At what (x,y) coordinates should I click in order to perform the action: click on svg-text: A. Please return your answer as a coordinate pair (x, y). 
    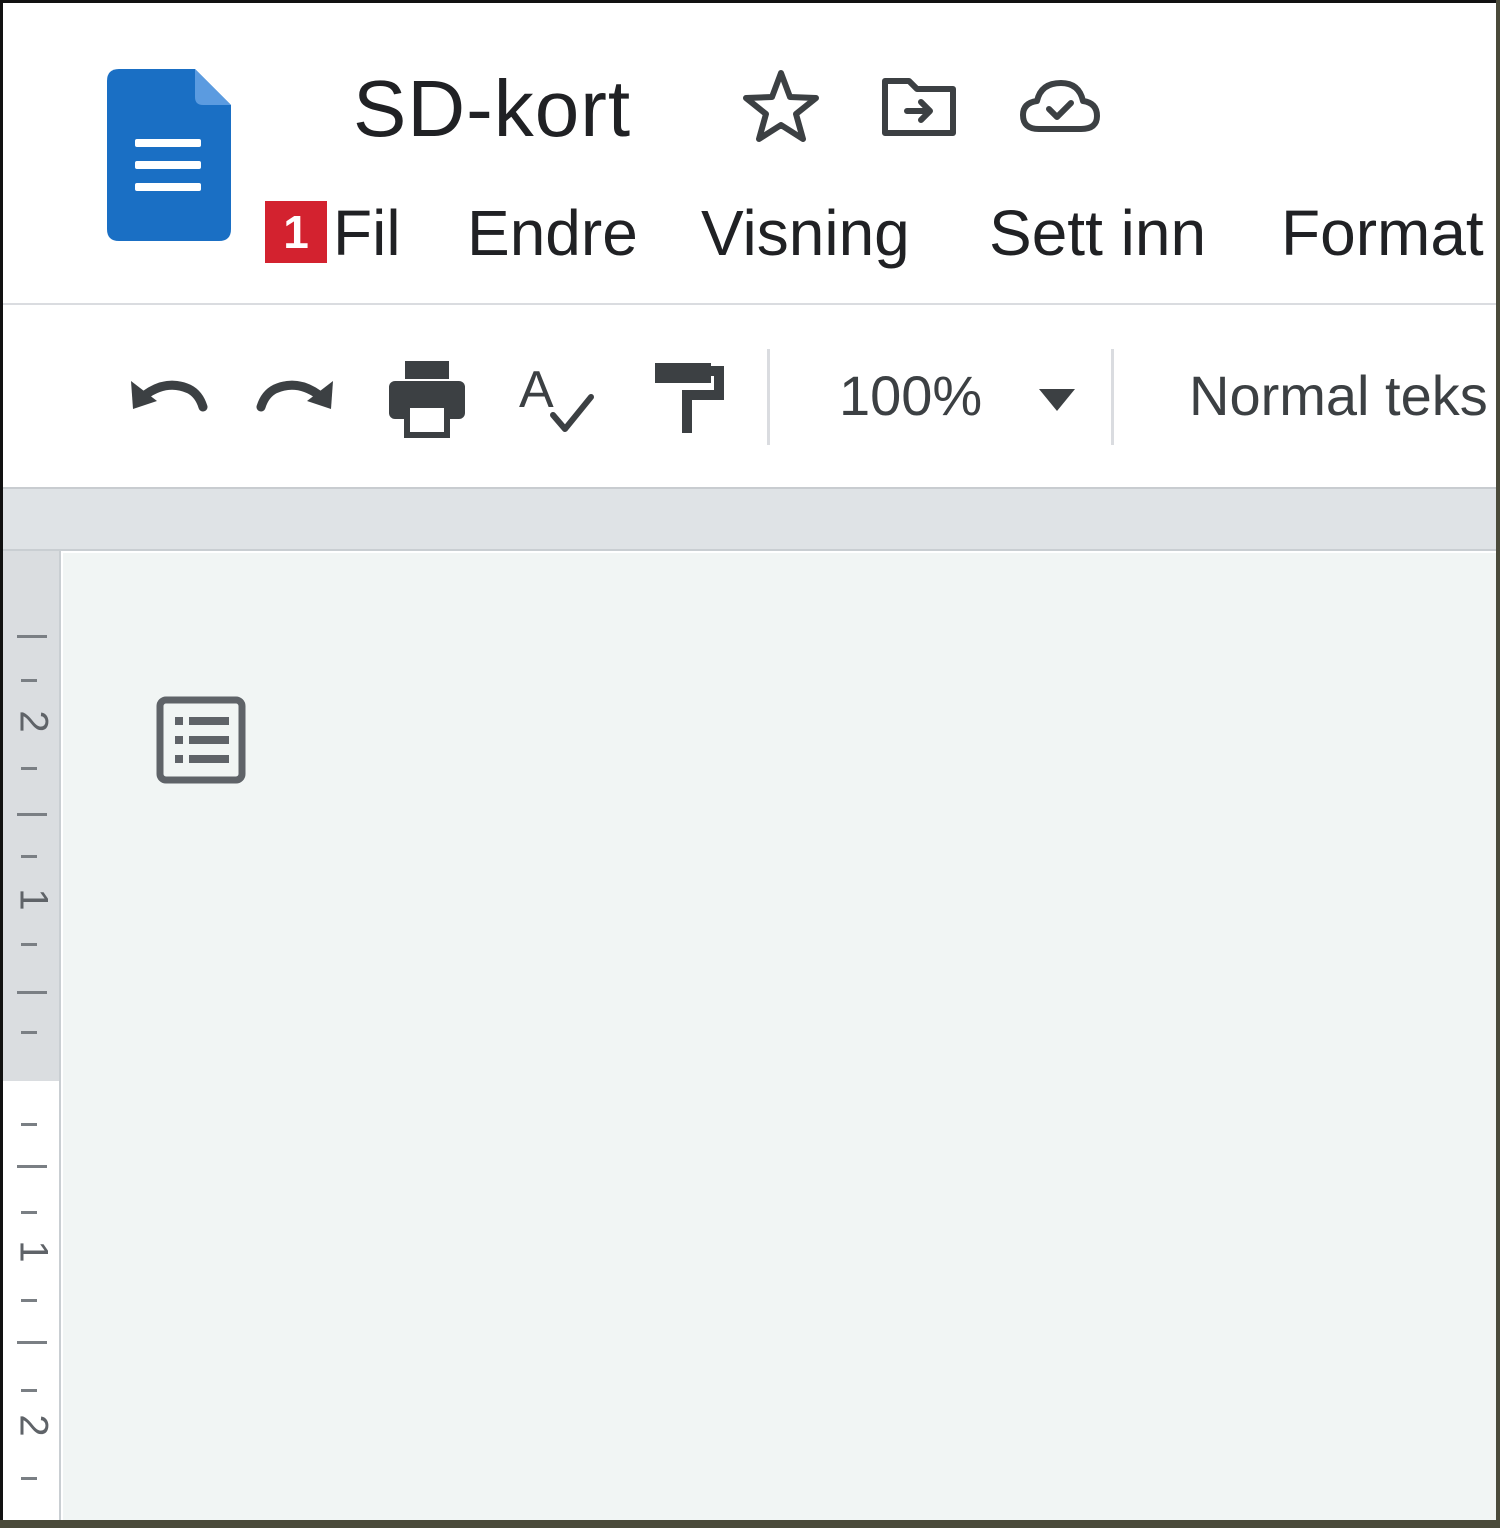
    Looking at the image, I should click on (536, 390).